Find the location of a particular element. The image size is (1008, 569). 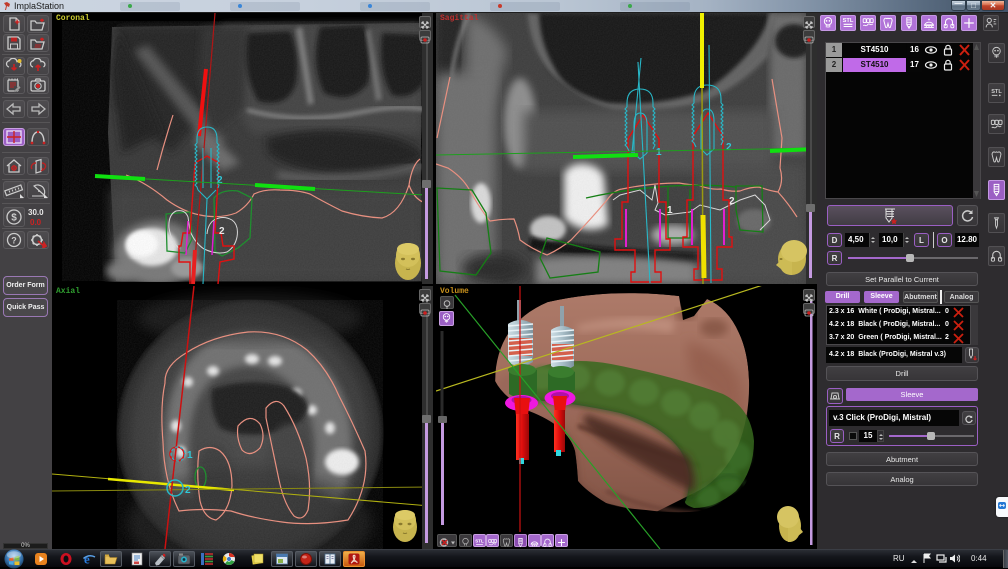

svg-text: e is located at coordinates (87, 559).